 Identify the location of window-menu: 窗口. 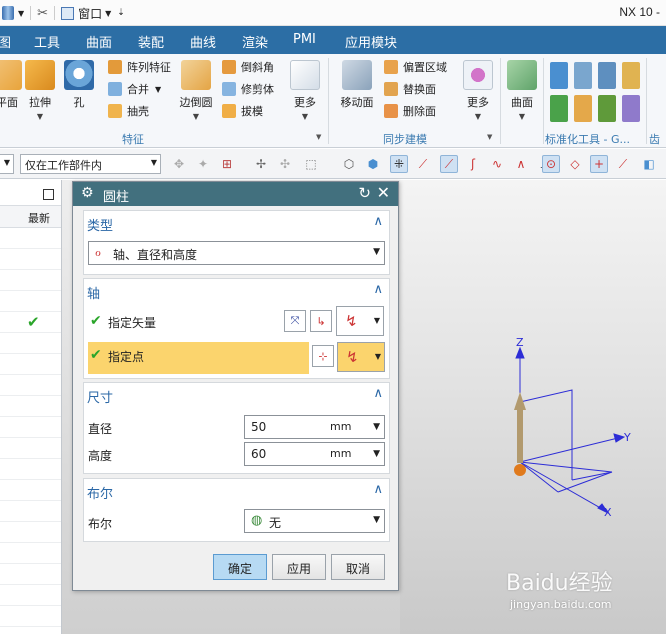
(90, 13).